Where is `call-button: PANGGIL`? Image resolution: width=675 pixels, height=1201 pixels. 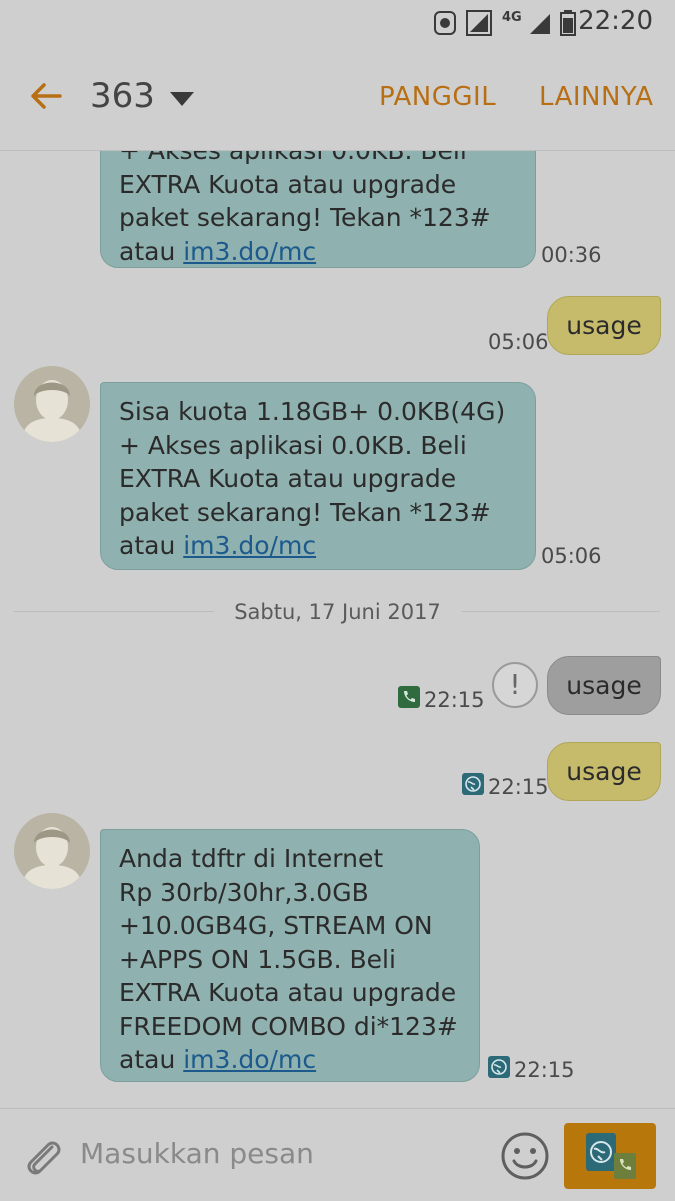
call-button: PANGGIL is located at coordinates (437, 97).